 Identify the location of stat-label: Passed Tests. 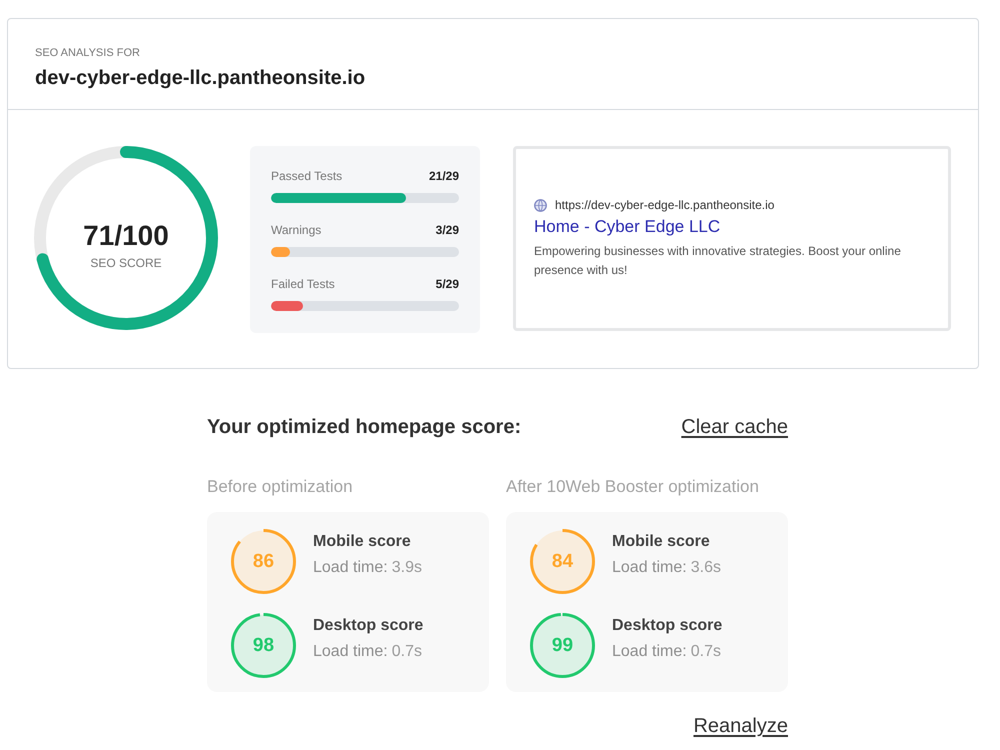
(306, 176).